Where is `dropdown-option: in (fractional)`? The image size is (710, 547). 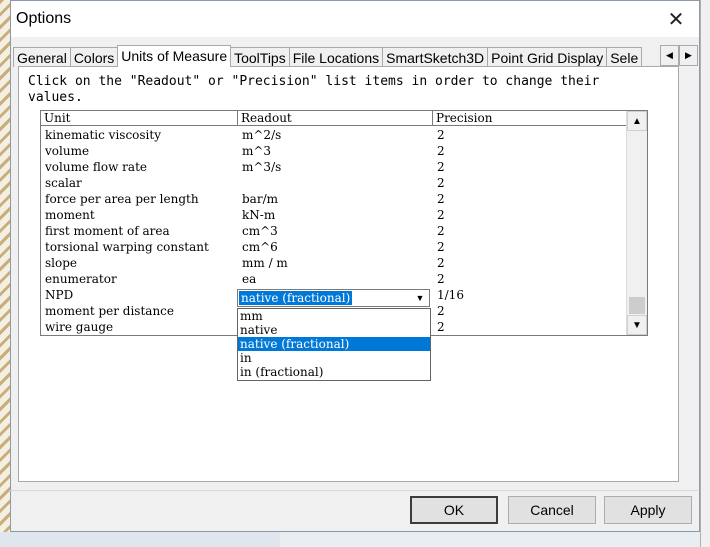
dropdown-option: in (fractional) is located at coordinates (334, 372).